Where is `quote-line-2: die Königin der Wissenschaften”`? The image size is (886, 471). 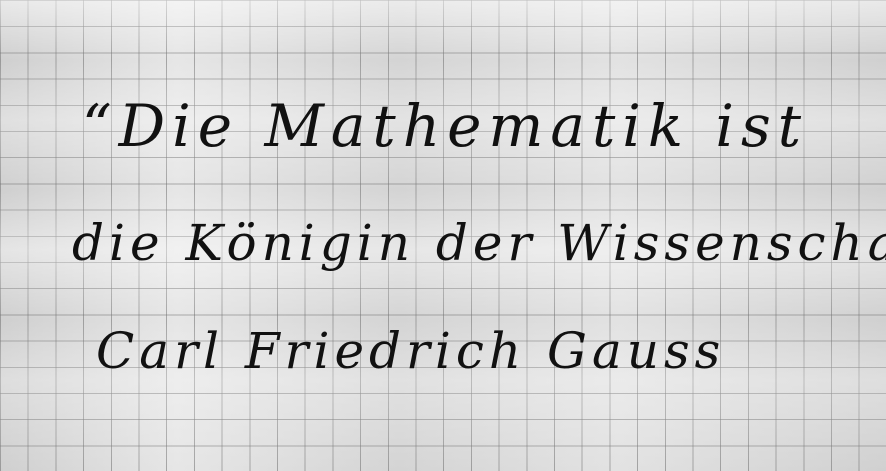
quote-line-2: die Königin der Wissenschaften” is located at coordinates (479, 243).